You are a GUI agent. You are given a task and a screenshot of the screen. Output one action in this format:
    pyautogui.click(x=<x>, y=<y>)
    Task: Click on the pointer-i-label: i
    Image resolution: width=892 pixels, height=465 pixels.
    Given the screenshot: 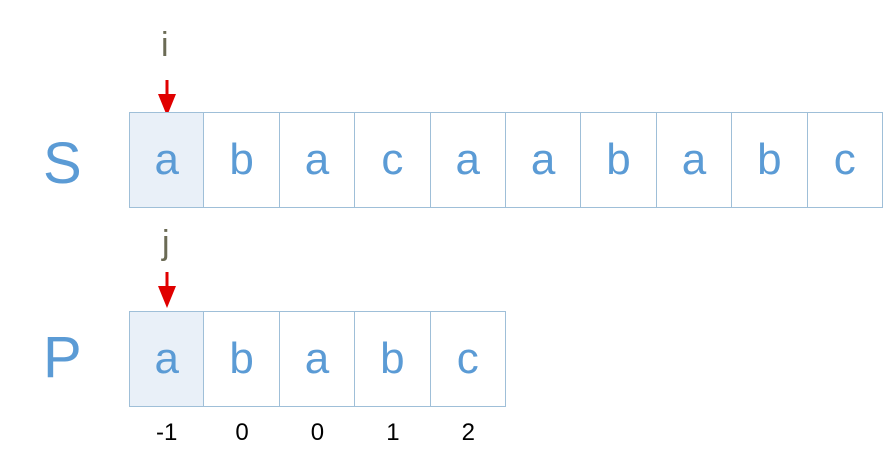 What is the action you would take?
    pyautogui.click(x=165, y=45)
    